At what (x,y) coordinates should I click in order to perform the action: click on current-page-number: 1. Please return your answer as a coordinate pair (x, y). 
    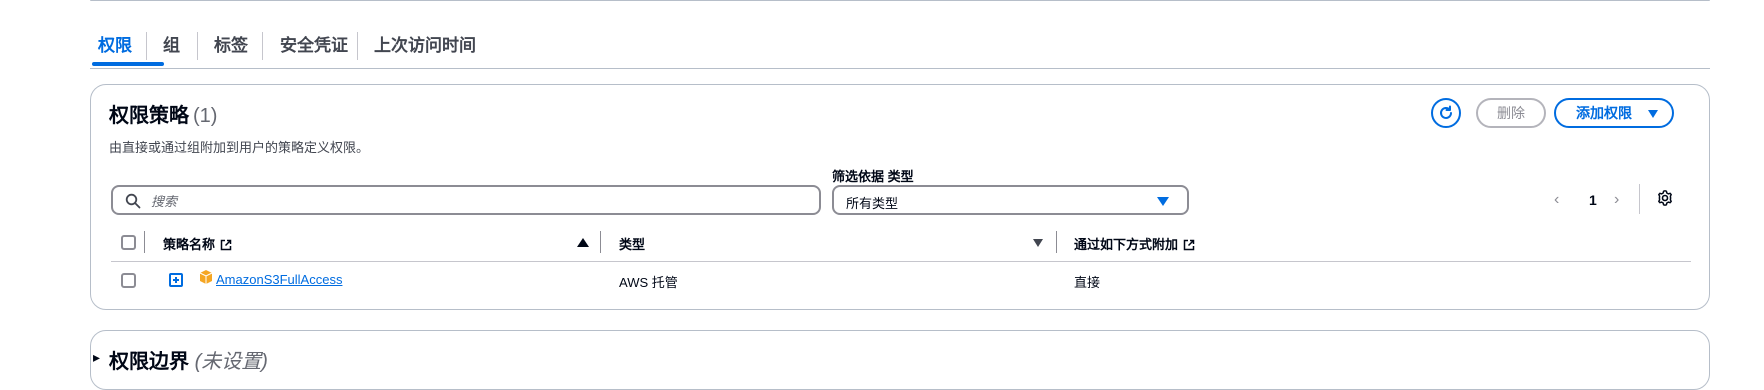
    Looking at the image, I should click on (1593, 200).